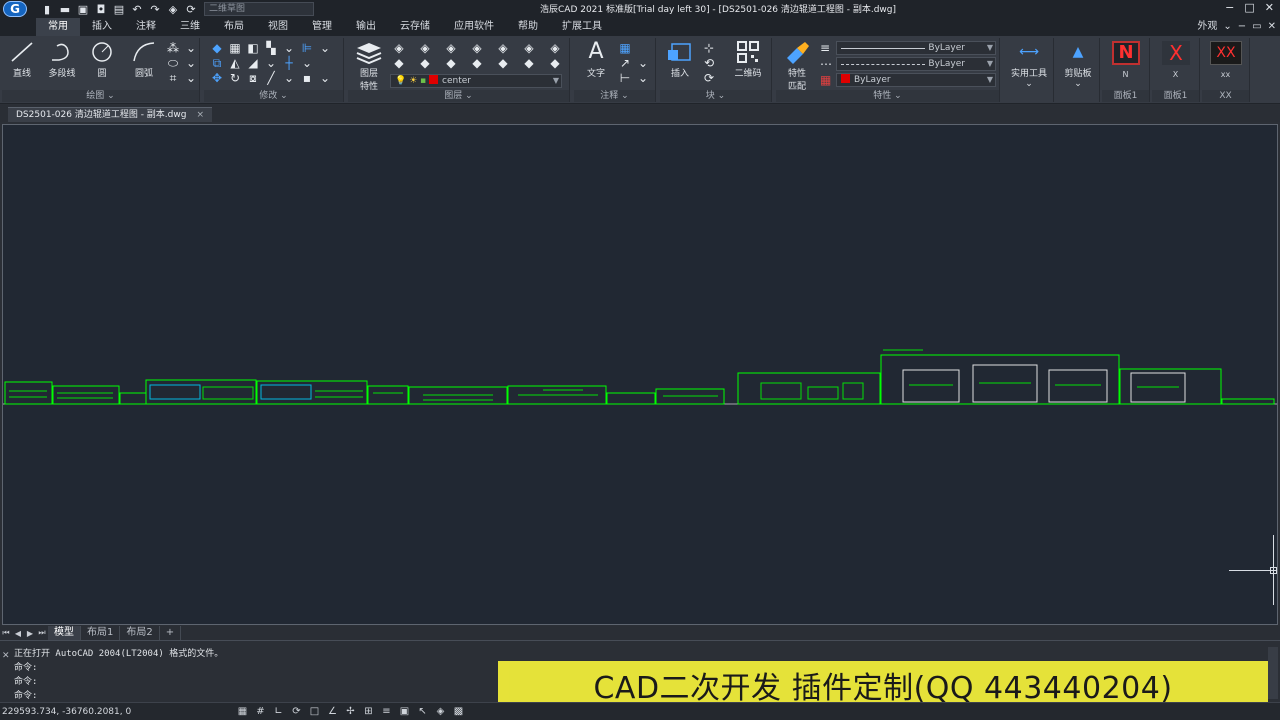 The image size is (1280, 720). I want to click on tab-add-layout: +, so click(171, 633).